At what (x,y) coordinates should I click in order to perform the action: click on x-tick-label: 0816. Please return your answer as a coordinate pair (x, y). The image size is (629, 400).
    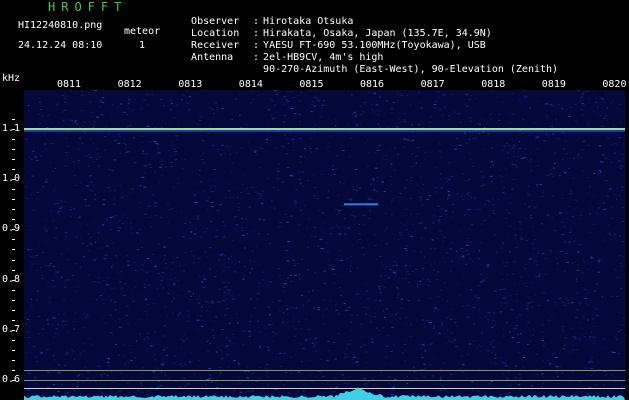
    Looking at the image, I should click on (372, 84).